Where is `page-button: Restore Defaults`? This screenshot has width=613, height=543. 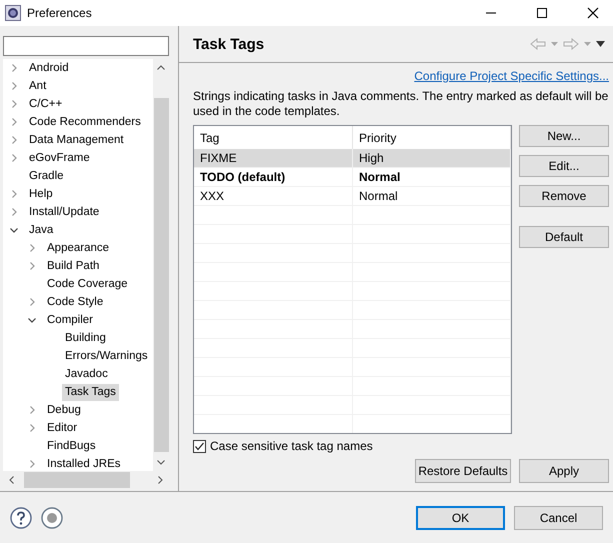 page-button: Restore Defaults is located at coordinates (463, 471).